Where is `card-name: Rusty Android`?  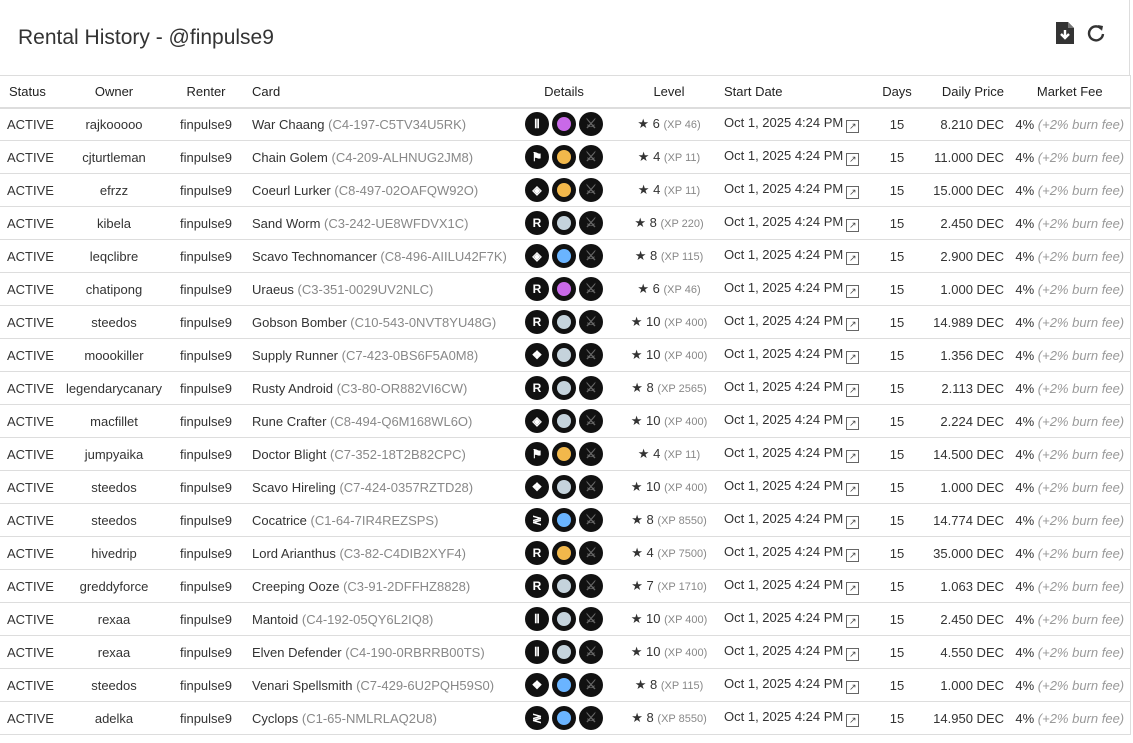 card-name: Rusty Android is located at coordinates (292, 388).